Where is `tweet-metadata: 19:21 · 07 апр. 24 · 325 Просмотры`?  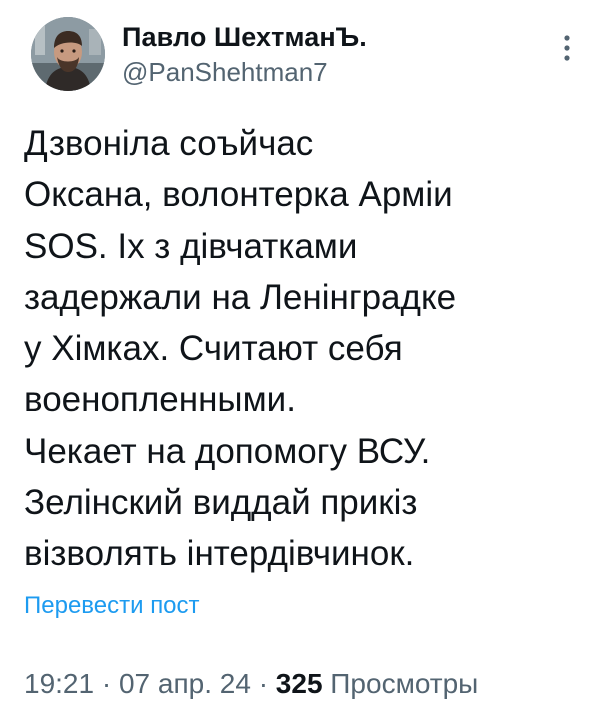 tweet-metadata: 19:21 · 07 апр. 24 · 325 Просмотры is located at coordinates (251, 684).